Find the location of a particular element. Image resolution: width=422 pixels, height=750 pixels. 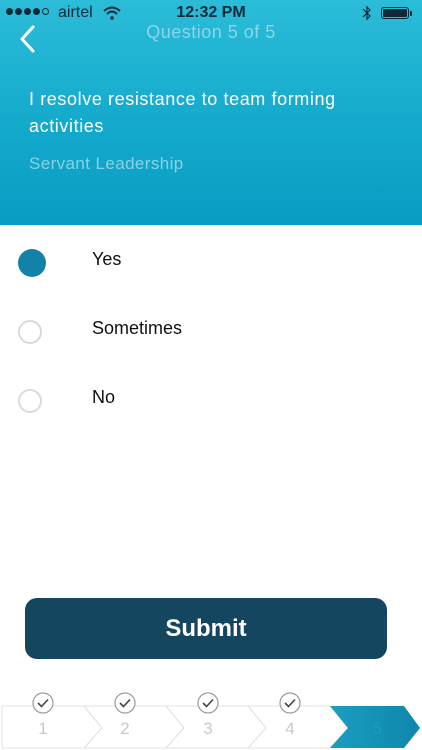

submit-button: Submit is located at coordinates (206, 628).